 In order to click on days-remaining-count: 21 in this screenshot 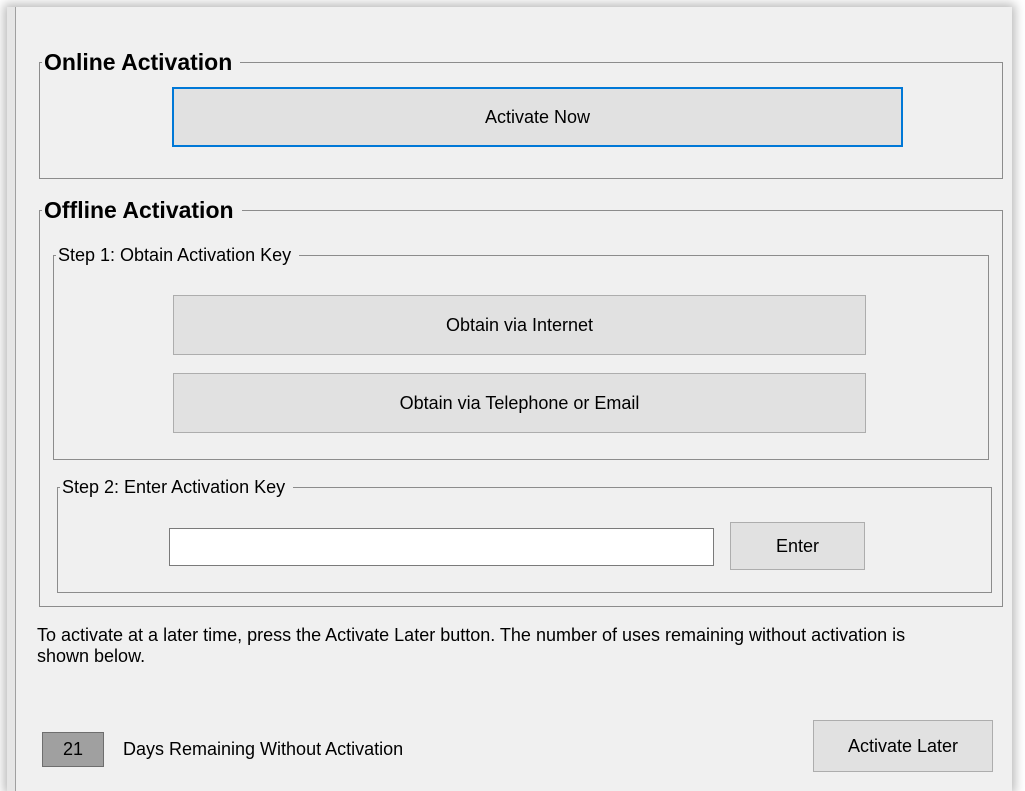, I will do `click(73, 749)`.